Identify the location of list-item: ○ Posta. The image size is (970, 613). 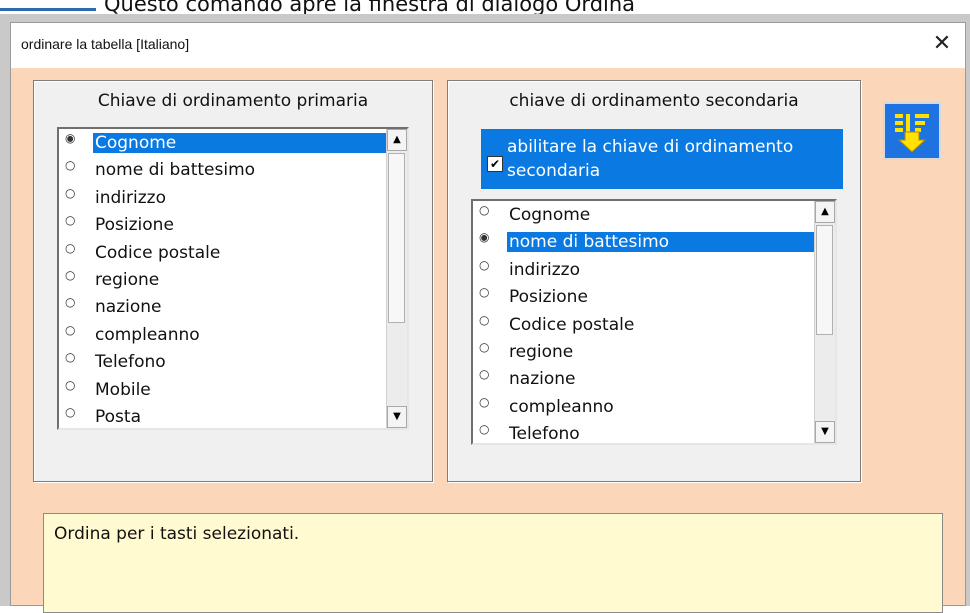
(223, 415).